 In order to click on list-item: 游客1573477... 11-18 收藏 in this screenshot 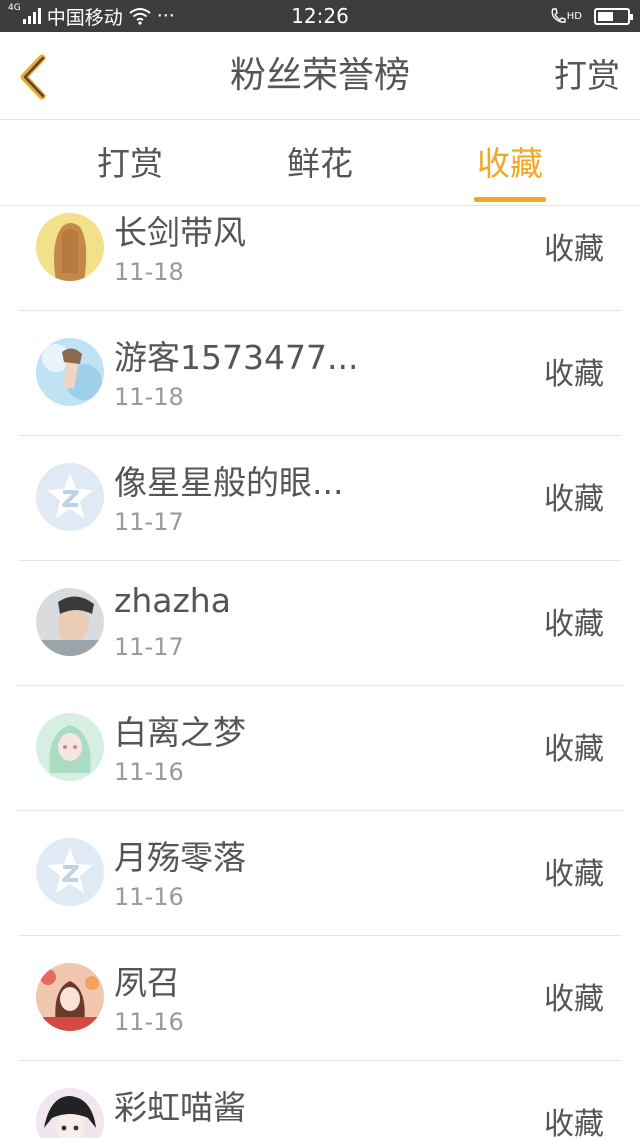, I will do `click(320, 373)`.